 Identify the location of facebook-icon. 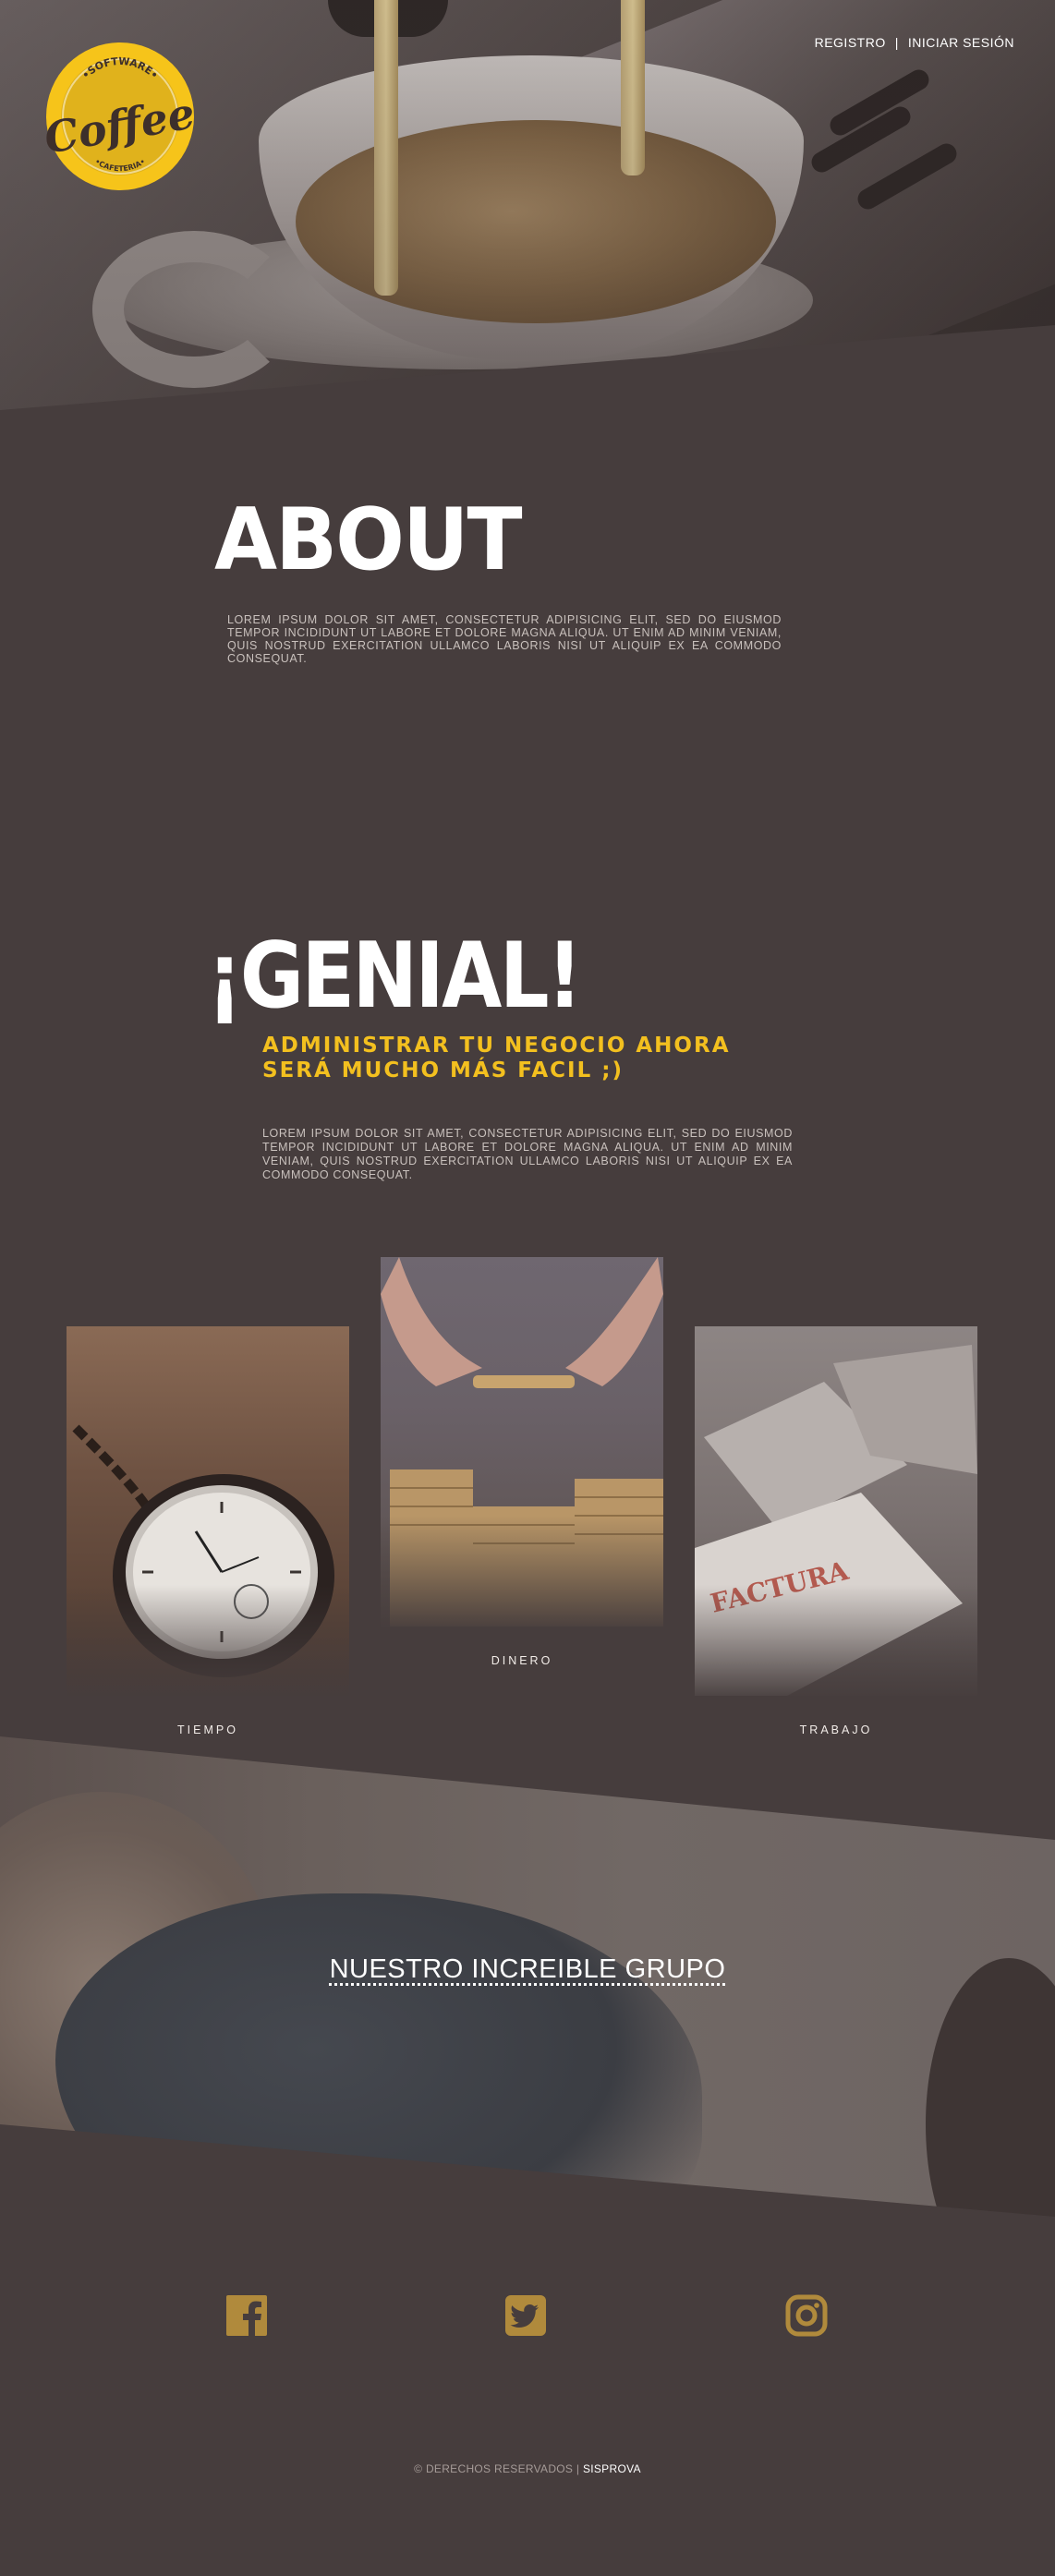
(246, 2315).